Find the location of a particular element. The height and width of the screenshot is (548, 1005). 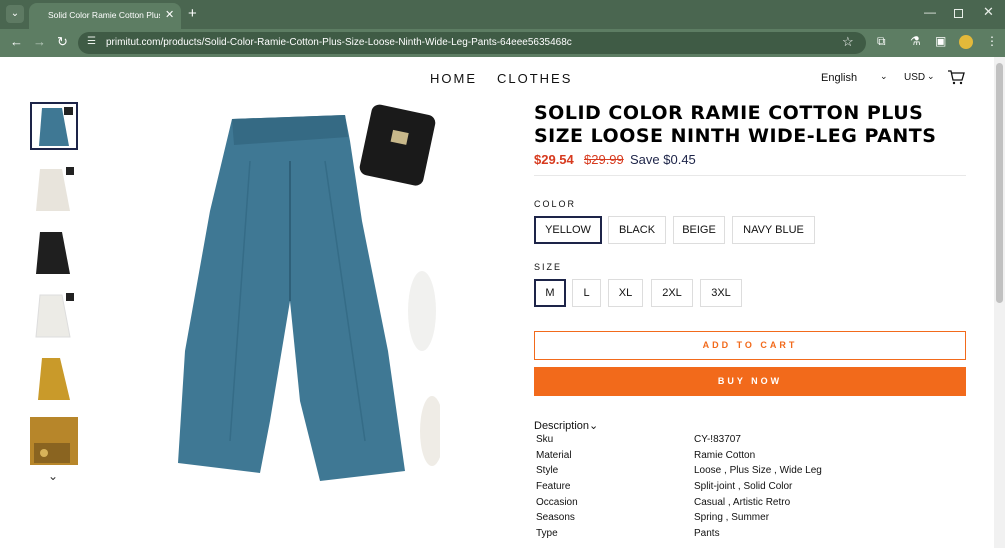

window-close-icon: ✕ is located at coordinates (988, 12).